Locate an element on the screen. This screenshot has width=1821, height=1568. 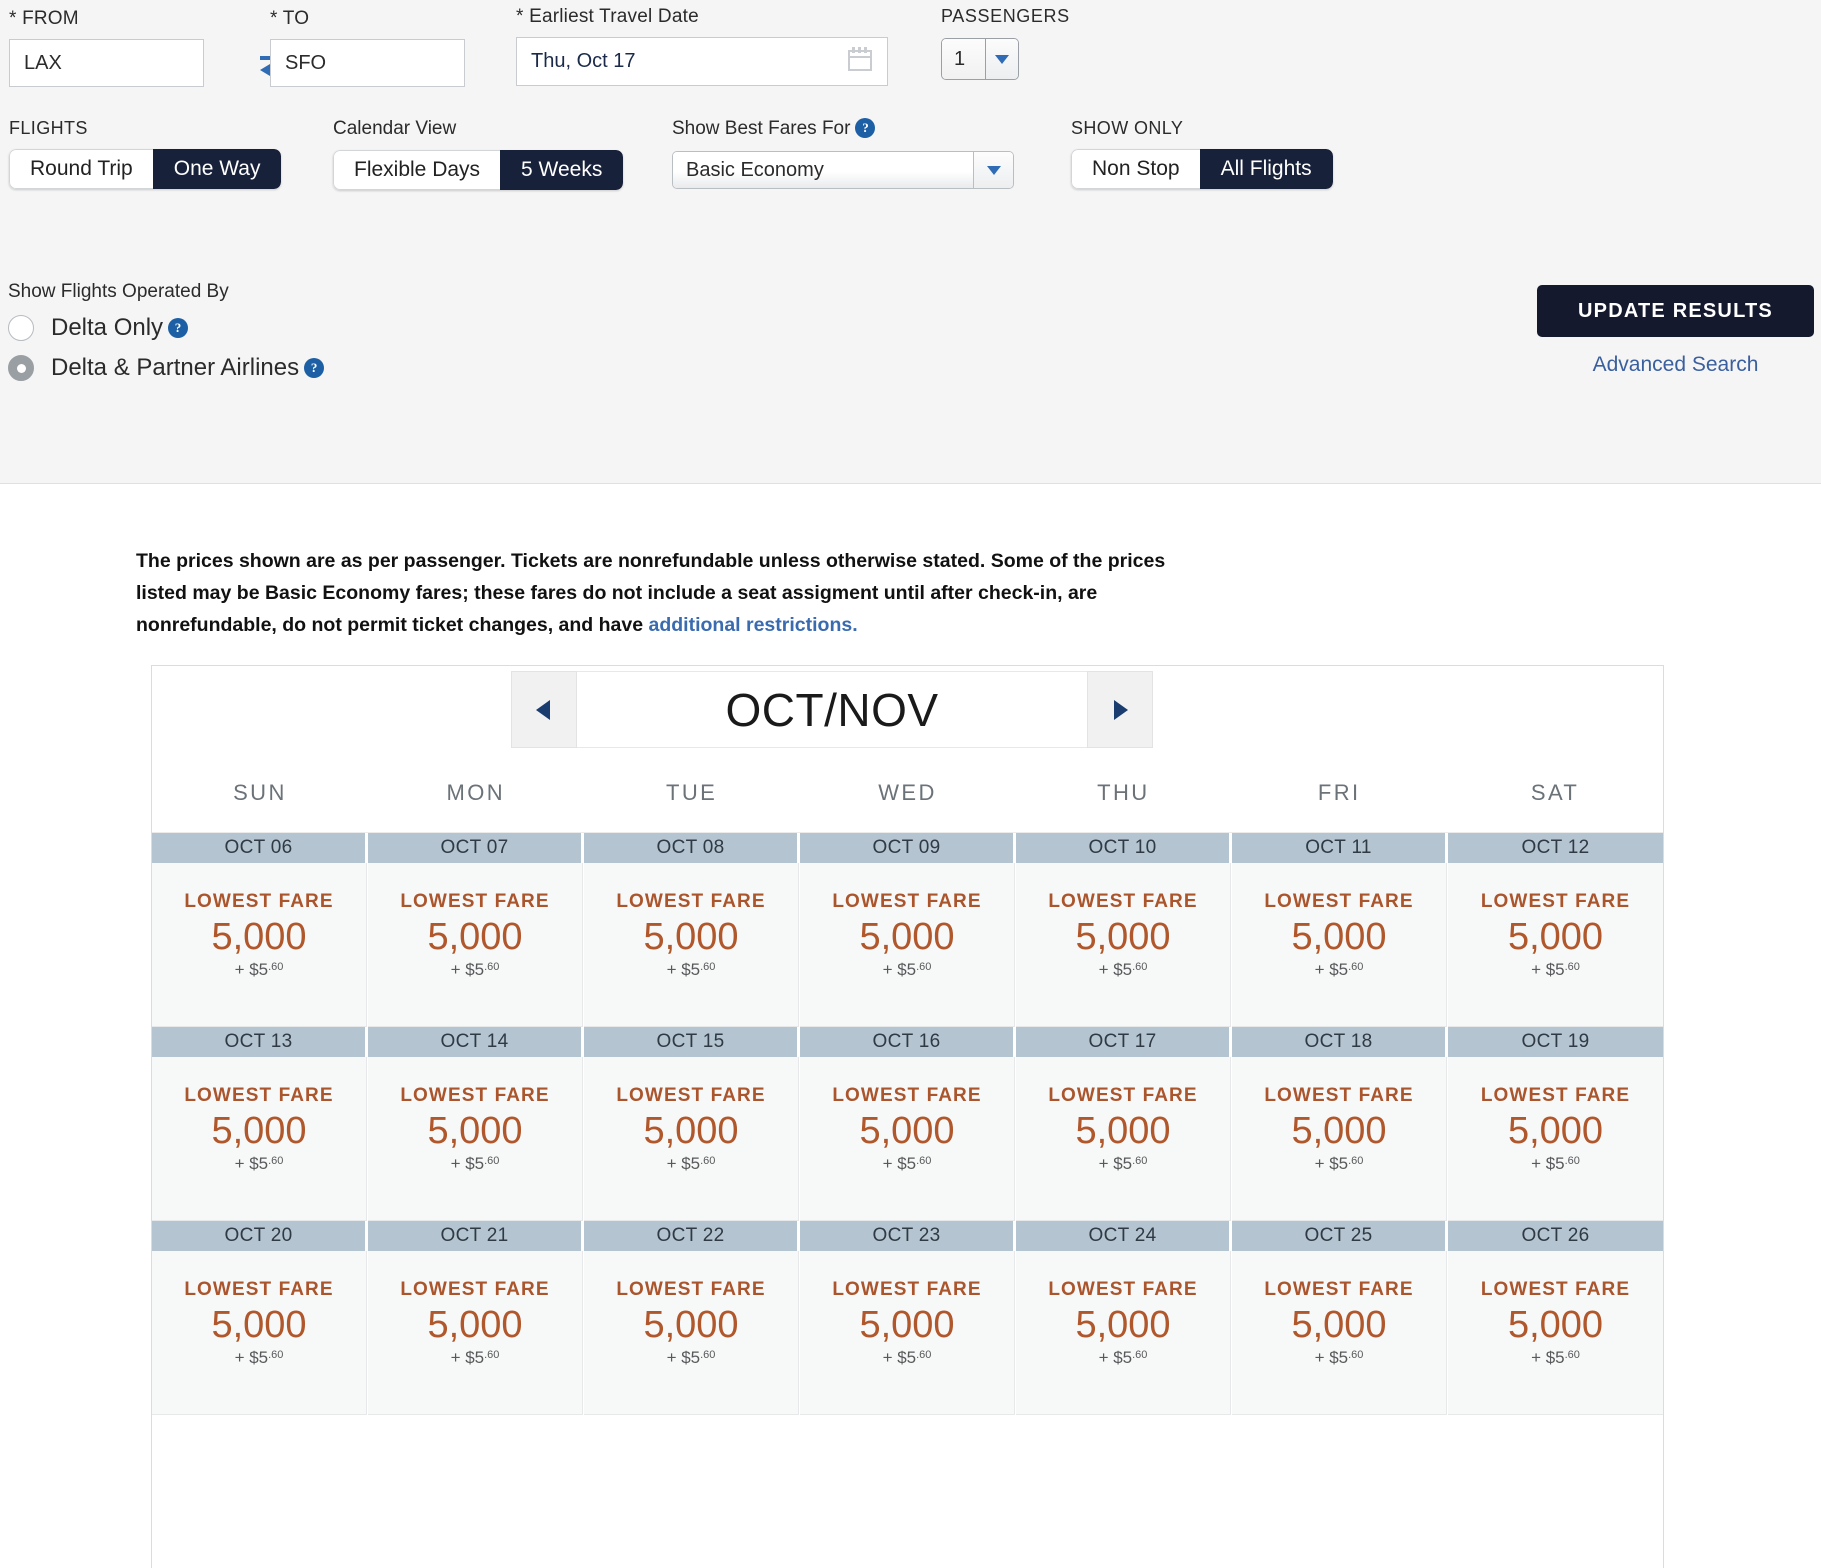
passengers-label: PASSENGERS is located at coordinates (1005, 16).